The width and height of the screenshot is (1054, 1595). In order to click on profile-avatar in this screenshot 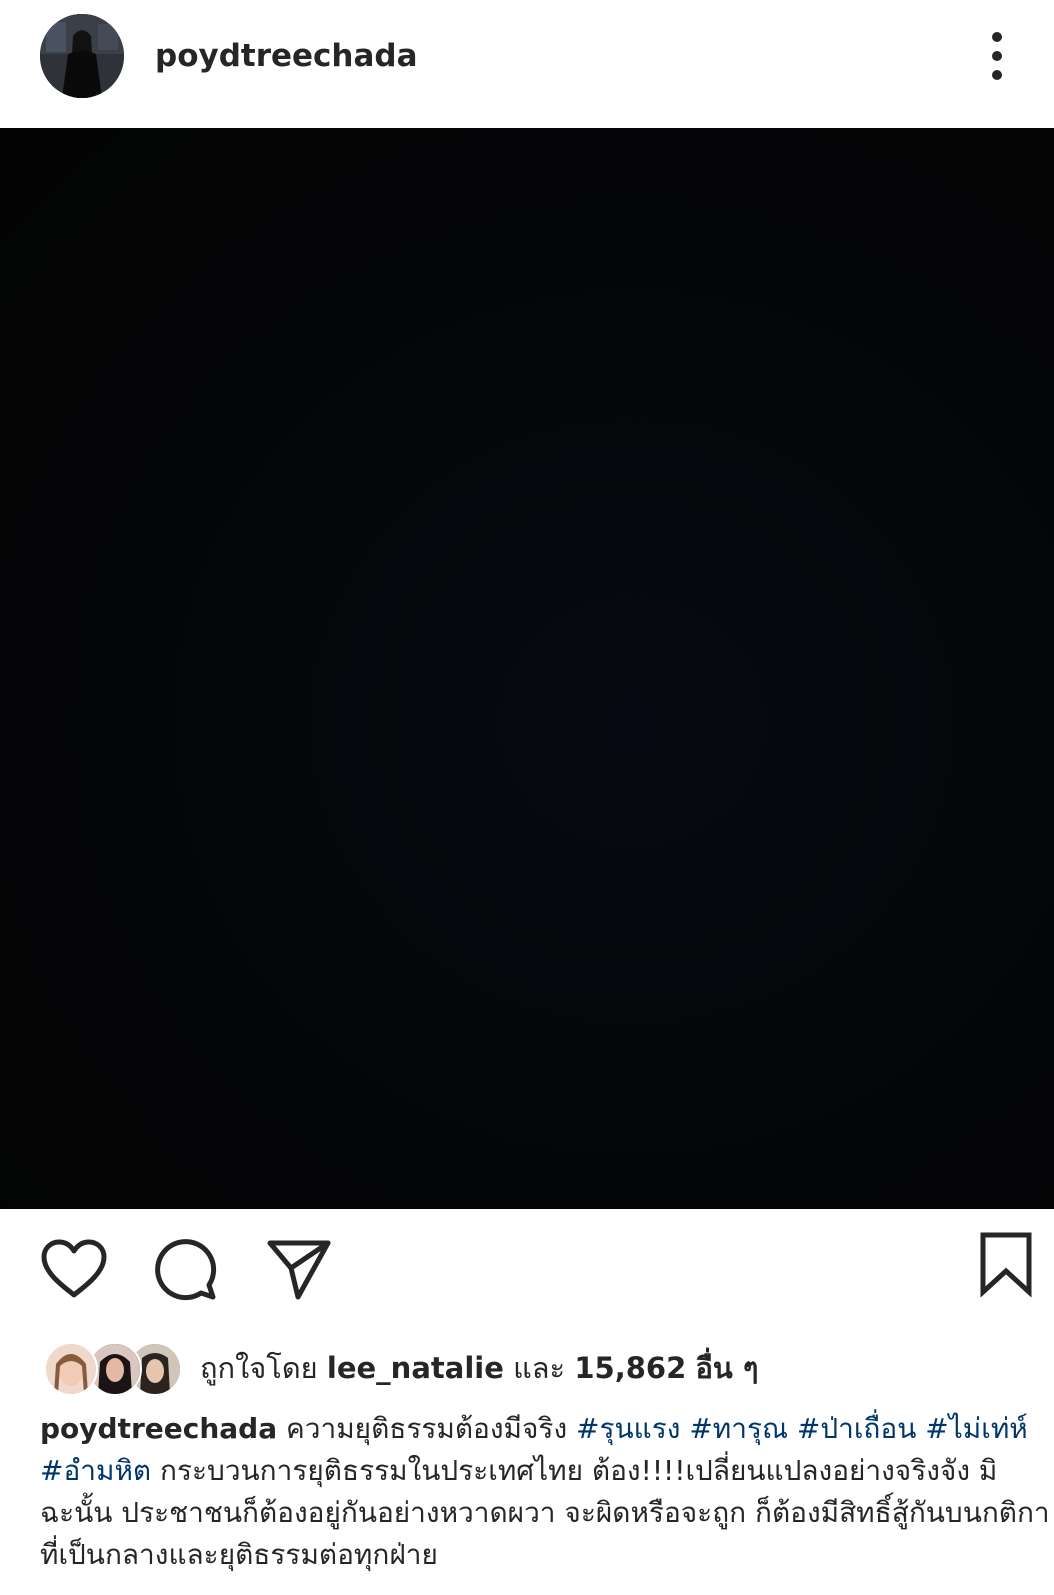, I will do `click(82, 56)`.